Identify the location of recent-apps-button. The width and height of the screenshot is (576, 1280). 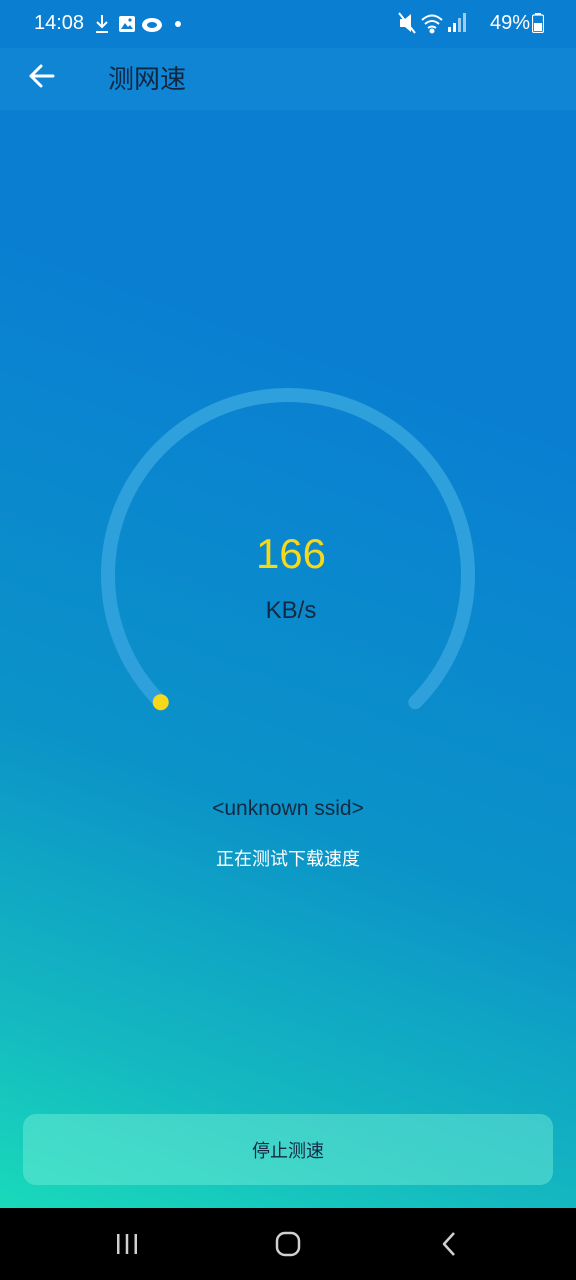
(127, 1244).